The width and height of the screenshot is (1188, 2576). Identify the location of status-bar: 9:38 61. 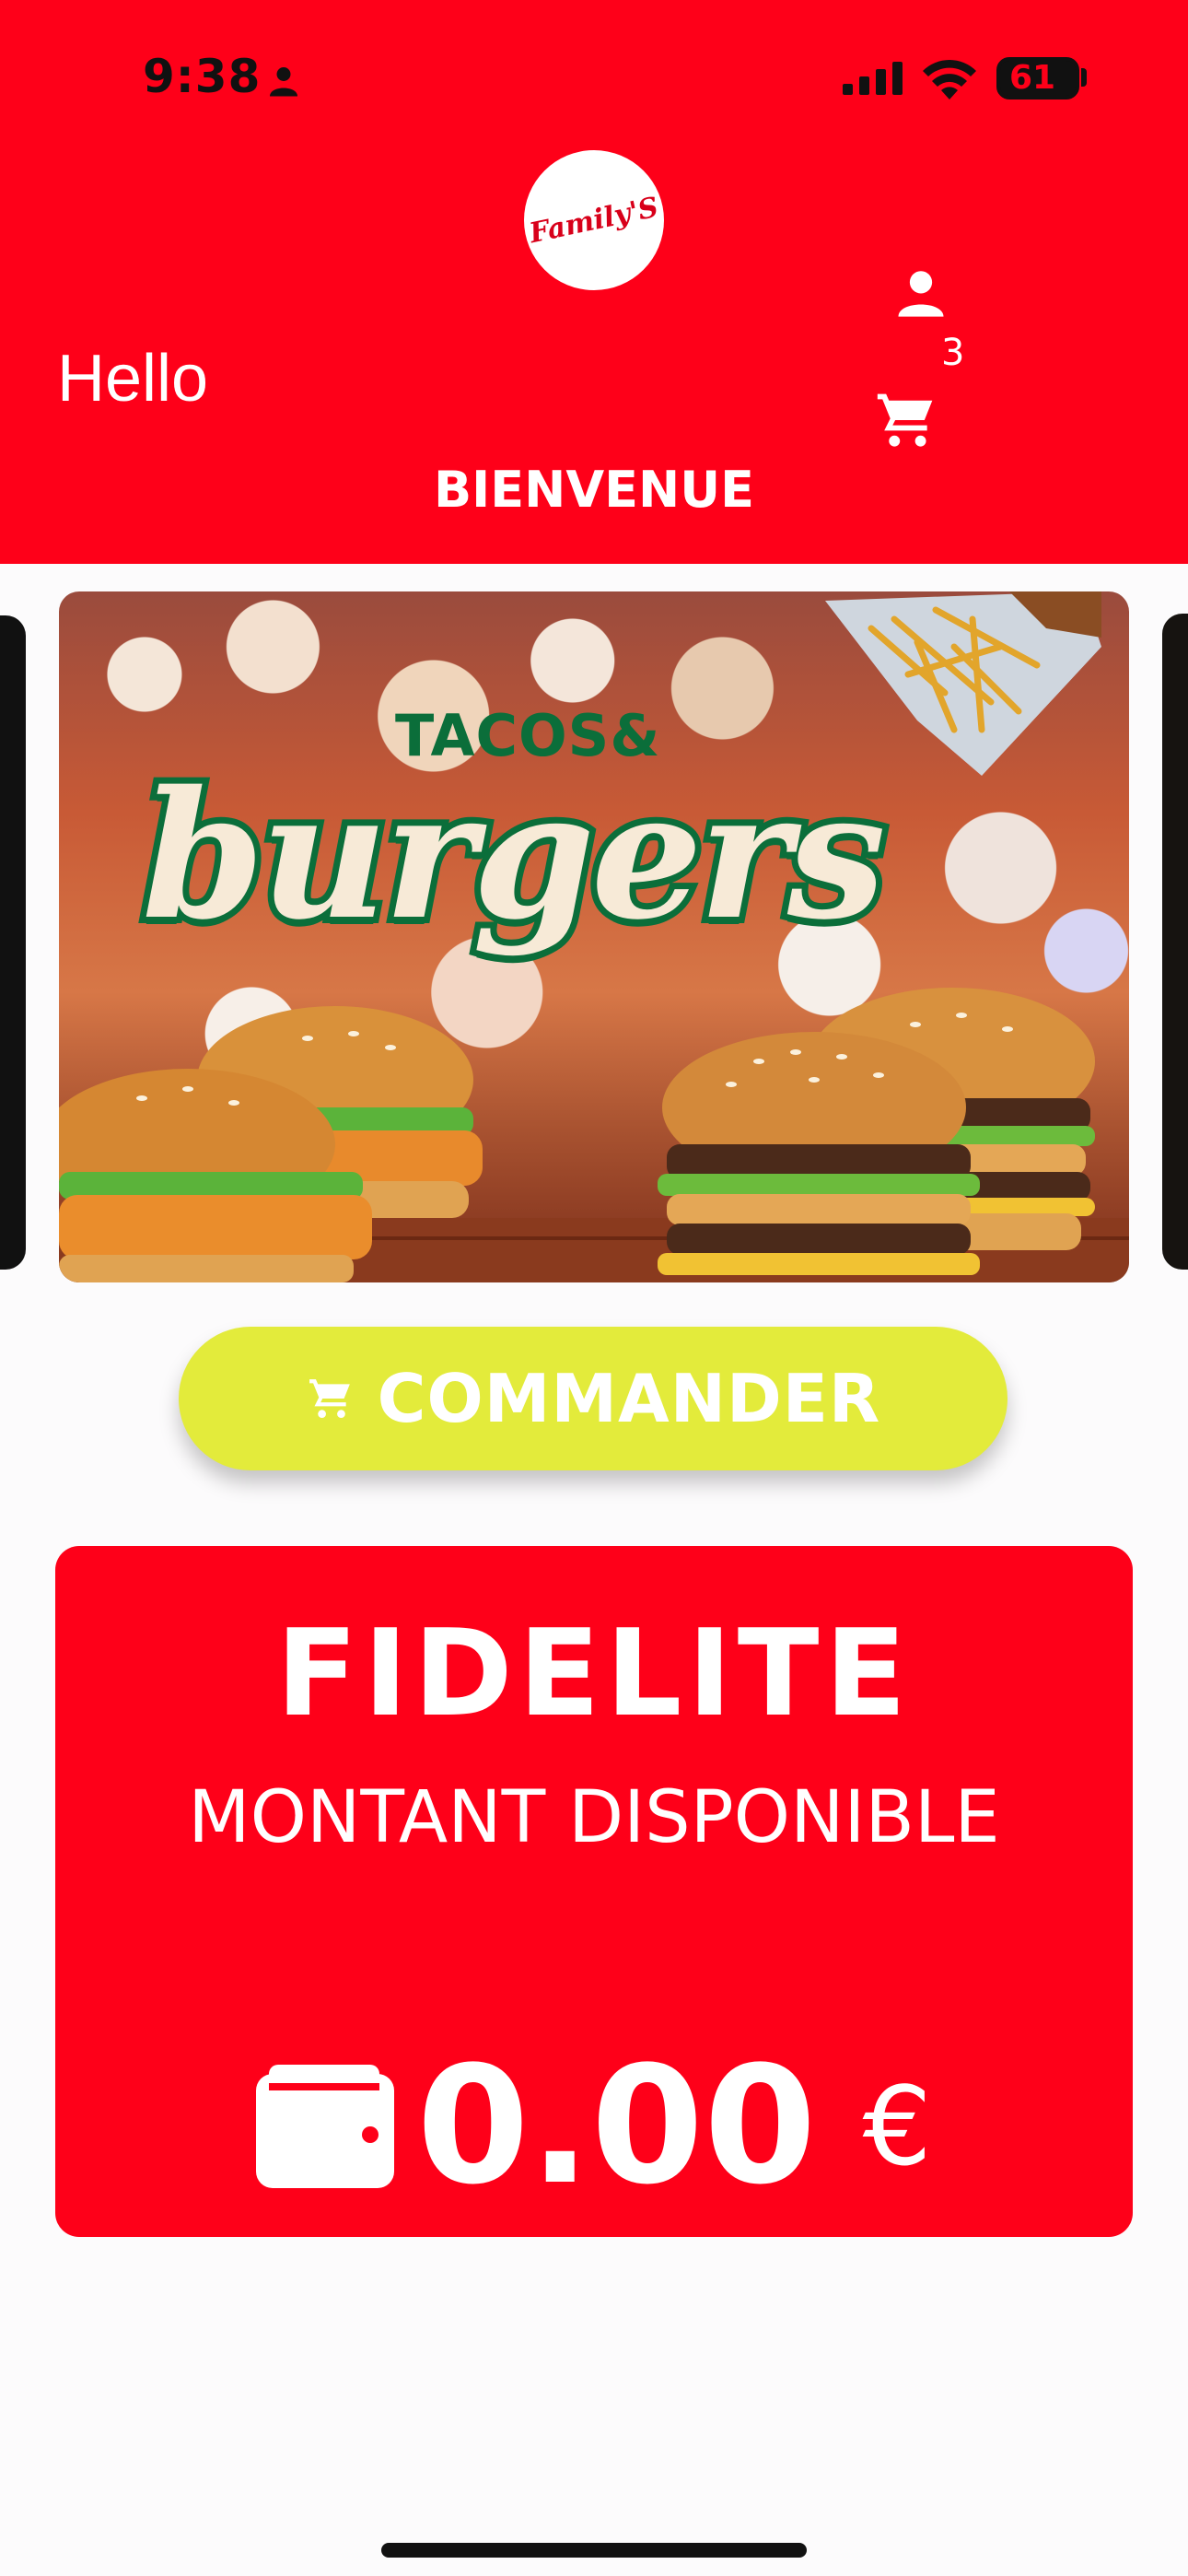
(594, 80).